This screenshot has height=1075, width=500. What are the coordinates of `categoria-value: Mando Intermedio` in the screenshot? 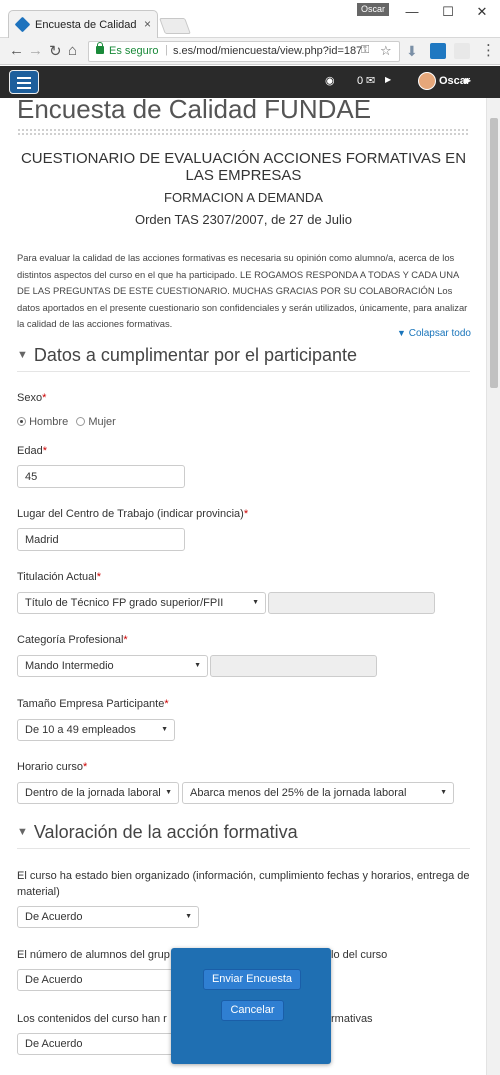 It's located at (69, 666).